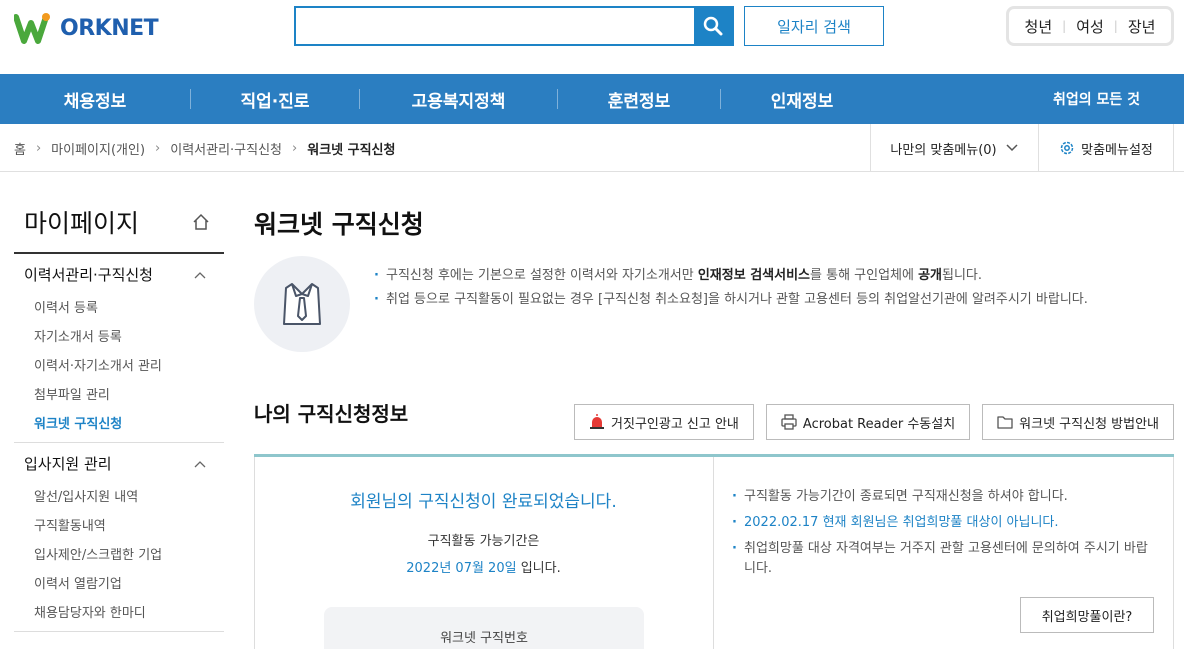 Image resolution: width=1184 pixels, height=649 pixels. What do you see at coordinates (98, 148) in the screenshot?
I see `breadcrumb-mypage: 마이페이지(개인)` at bounding box center [98, 148].